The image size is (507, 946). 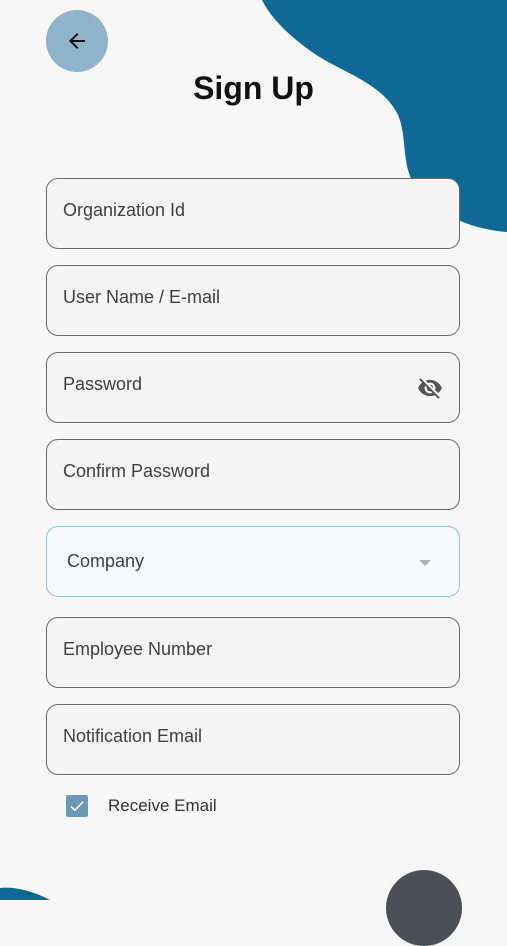 What do you see at coordinates (424, 908) in the screenshot?
I see `floating-action-button` at bounding box center [424, 908].